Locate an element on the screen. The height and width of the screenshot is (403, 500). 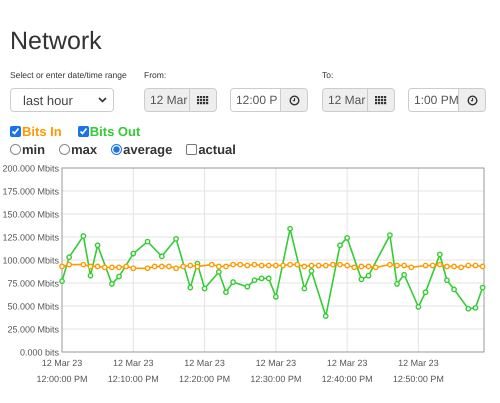
x-axis-label: 12 Mar 23 12:20:00 PM is located at coordinates (204, 371).